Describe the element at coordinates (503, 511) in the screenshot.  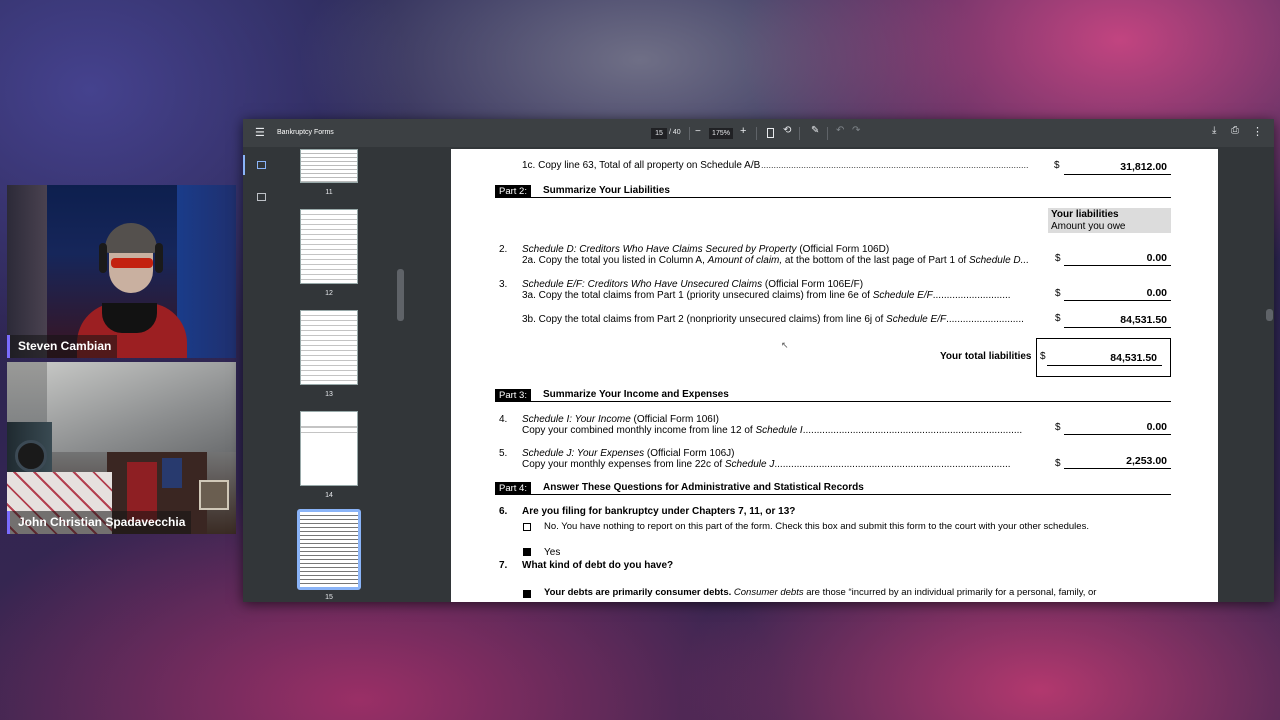
I see `question-6-number: 6.` at that location.